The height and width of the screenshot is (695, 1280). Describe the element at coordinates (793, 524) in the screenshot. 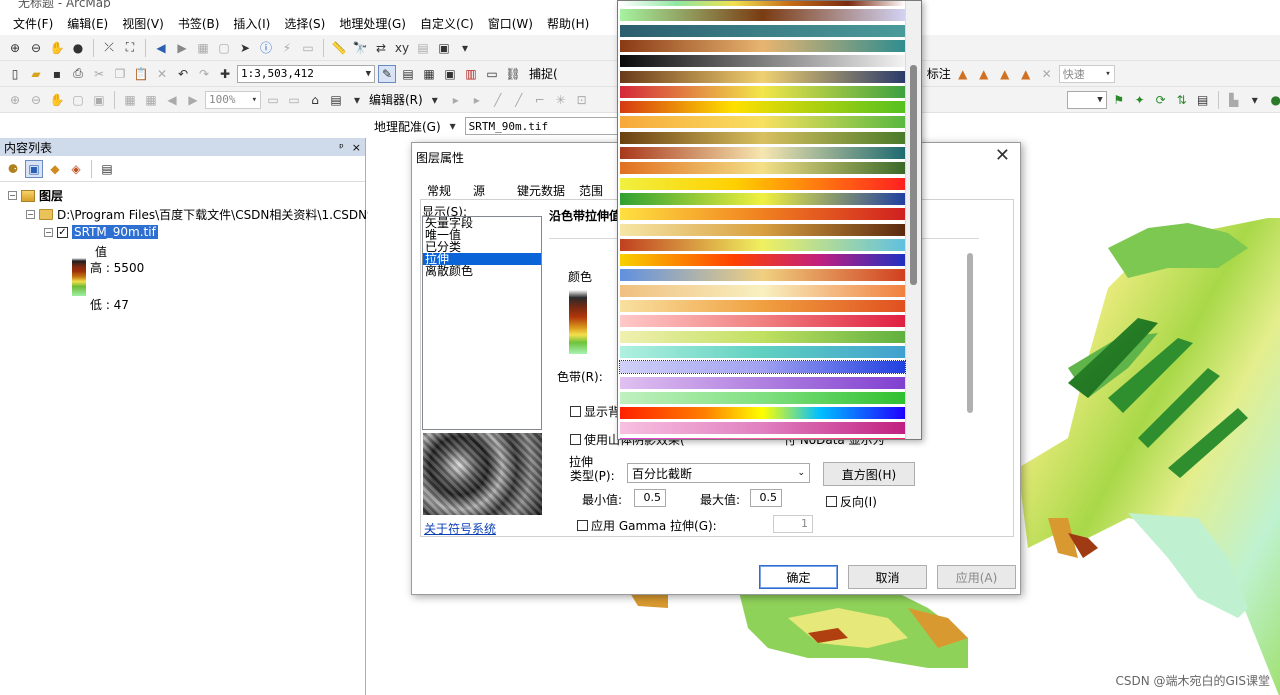

I see `gamma-value-input: 1` at that location.